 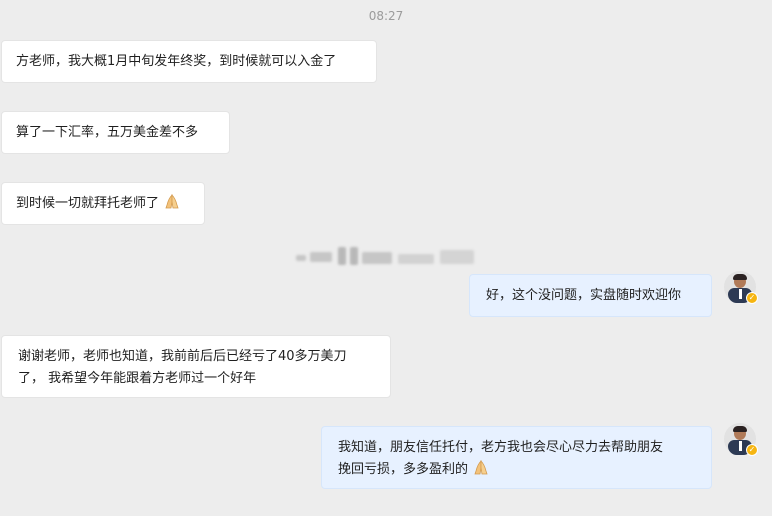 What do you see at coordinates (403, 469) in the screenshot?
I see `message-text-line: 挽回亏损，多多盈利的` at bounding box center [403, 469].